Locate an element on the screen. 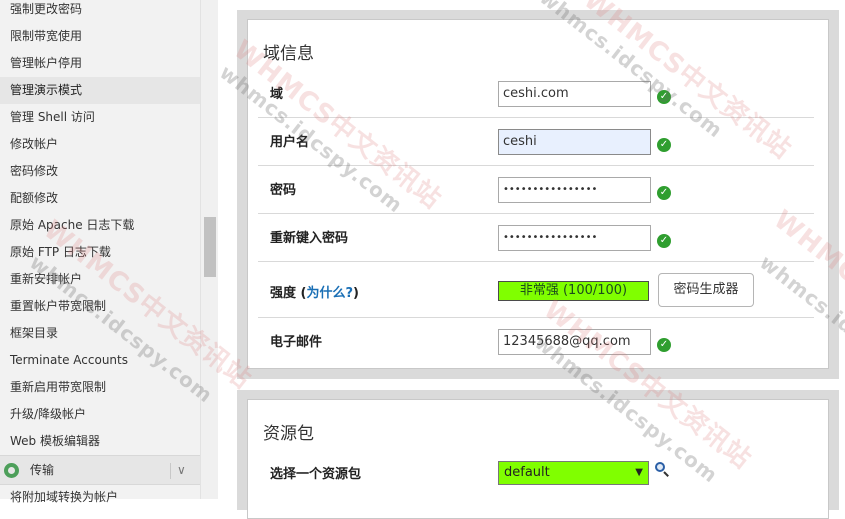  sidebar-item-manage-shell-access: 管理 Shell 访问 is located at coordinates (100, 117).